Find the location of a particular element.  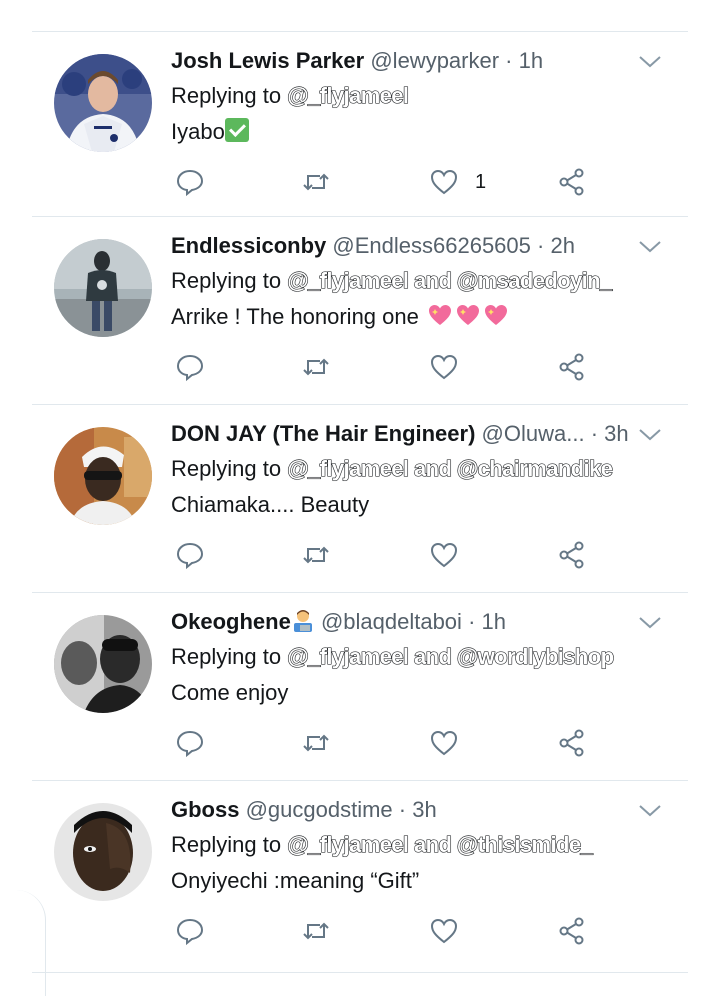

author-name: Okeoghene is located at coordinates (231, 621).